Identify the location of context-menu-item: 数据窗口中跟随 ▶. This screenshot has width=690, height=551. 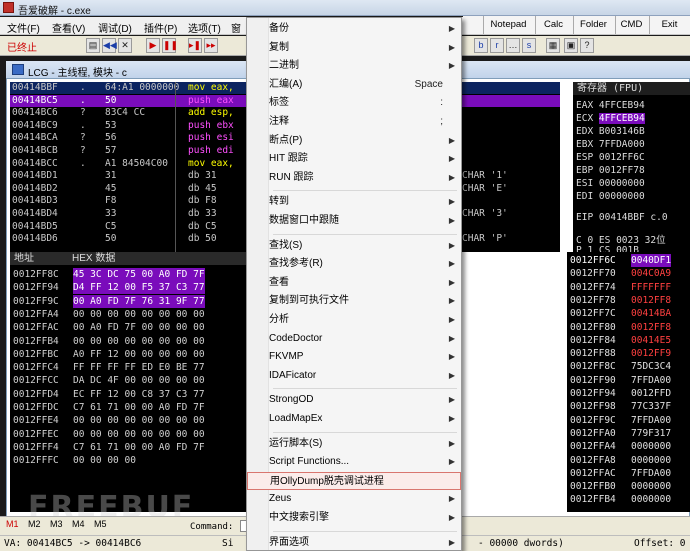
(354, 221).